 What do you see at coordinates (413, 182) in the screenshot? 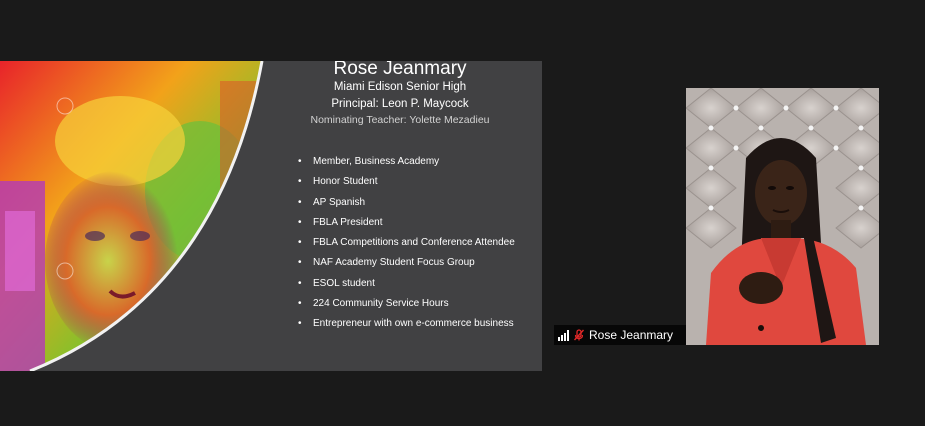
I see `list-item: Honor Student` at bounding box center [413, 182].